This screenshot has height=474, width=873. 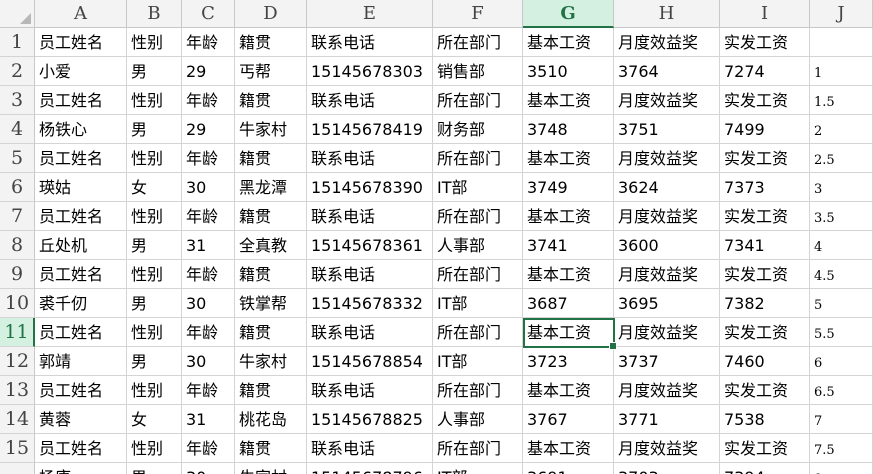 What do you see at coordinates (271, 361) in the screenshot?
I see `cell-d: 牛家村` at bounding box center [271, 361].